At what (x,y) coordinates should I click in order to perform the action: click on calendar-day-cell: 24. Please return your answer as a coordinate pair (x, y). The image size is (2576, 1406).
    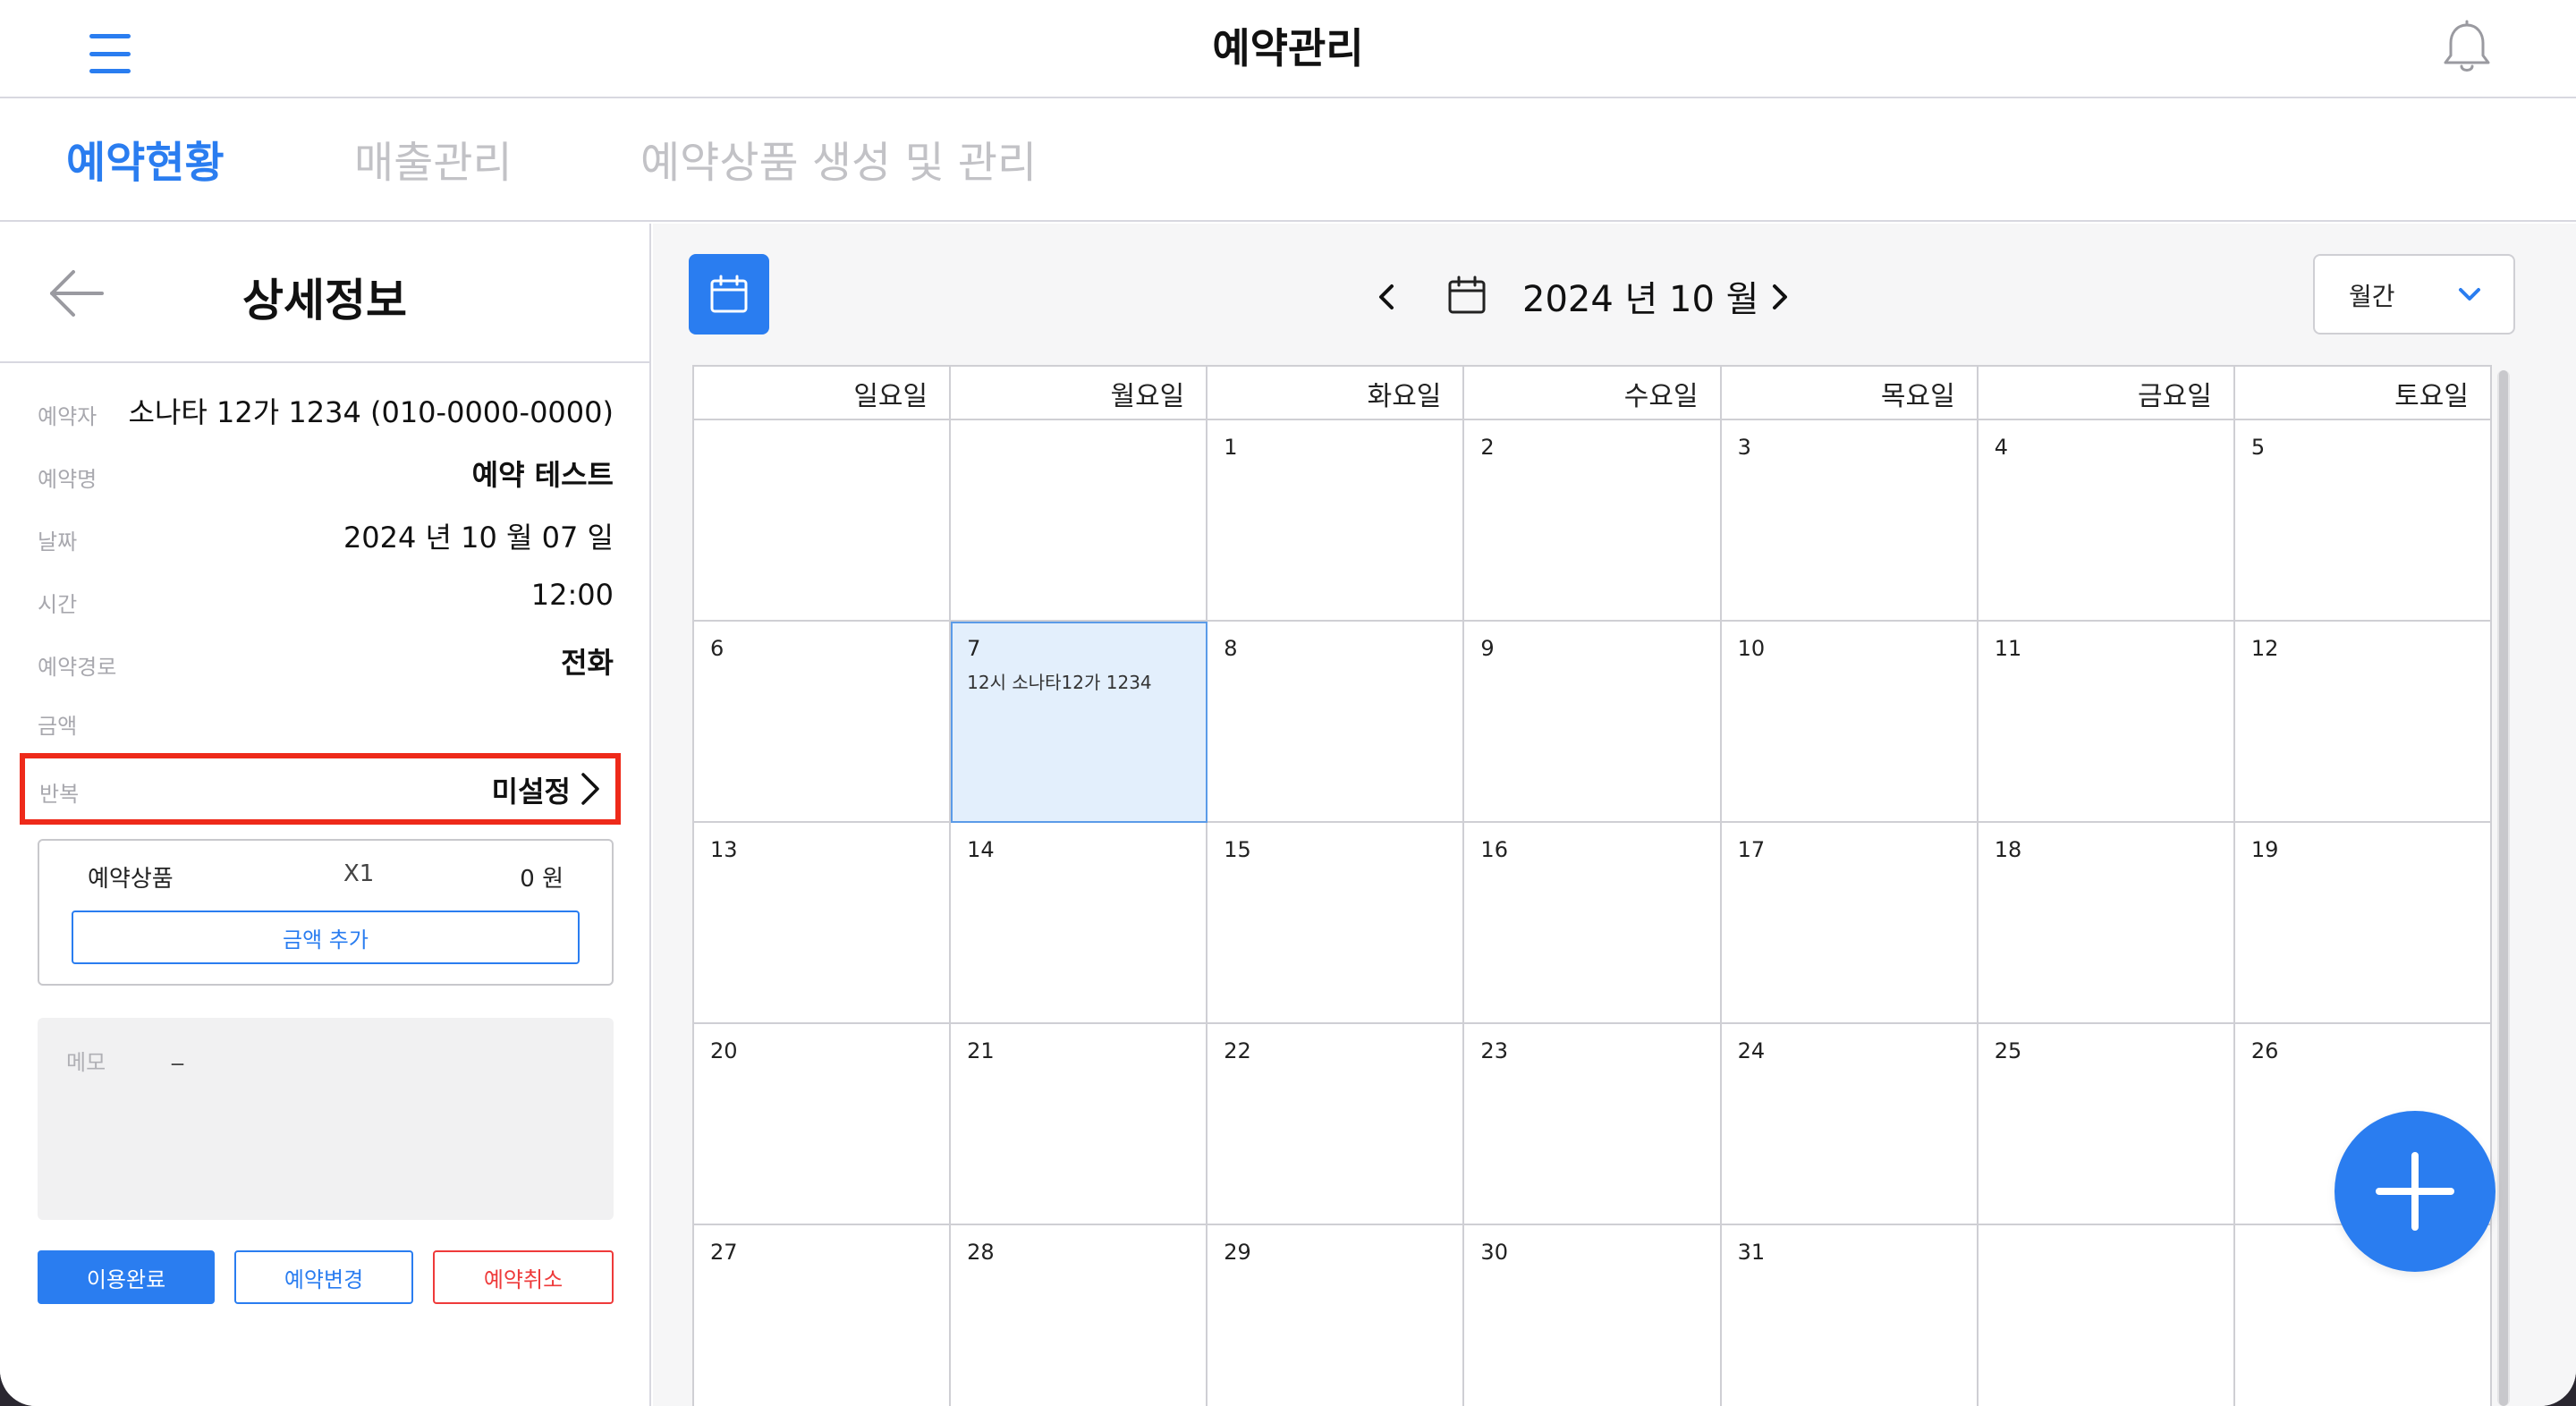
    Looking at the image, I should click on (1850, 1124).